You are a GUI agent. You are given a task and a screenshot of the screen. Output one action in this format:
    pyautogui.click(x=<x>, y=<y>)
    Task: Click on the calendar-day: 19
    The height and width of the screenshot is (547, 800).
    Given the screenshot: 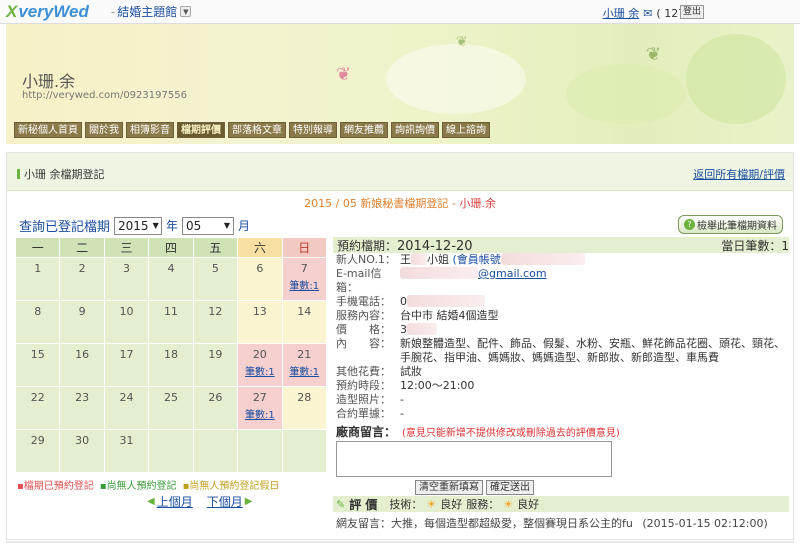 What is the action you would take?
    pyautogui.click(x=215, y=365)
    